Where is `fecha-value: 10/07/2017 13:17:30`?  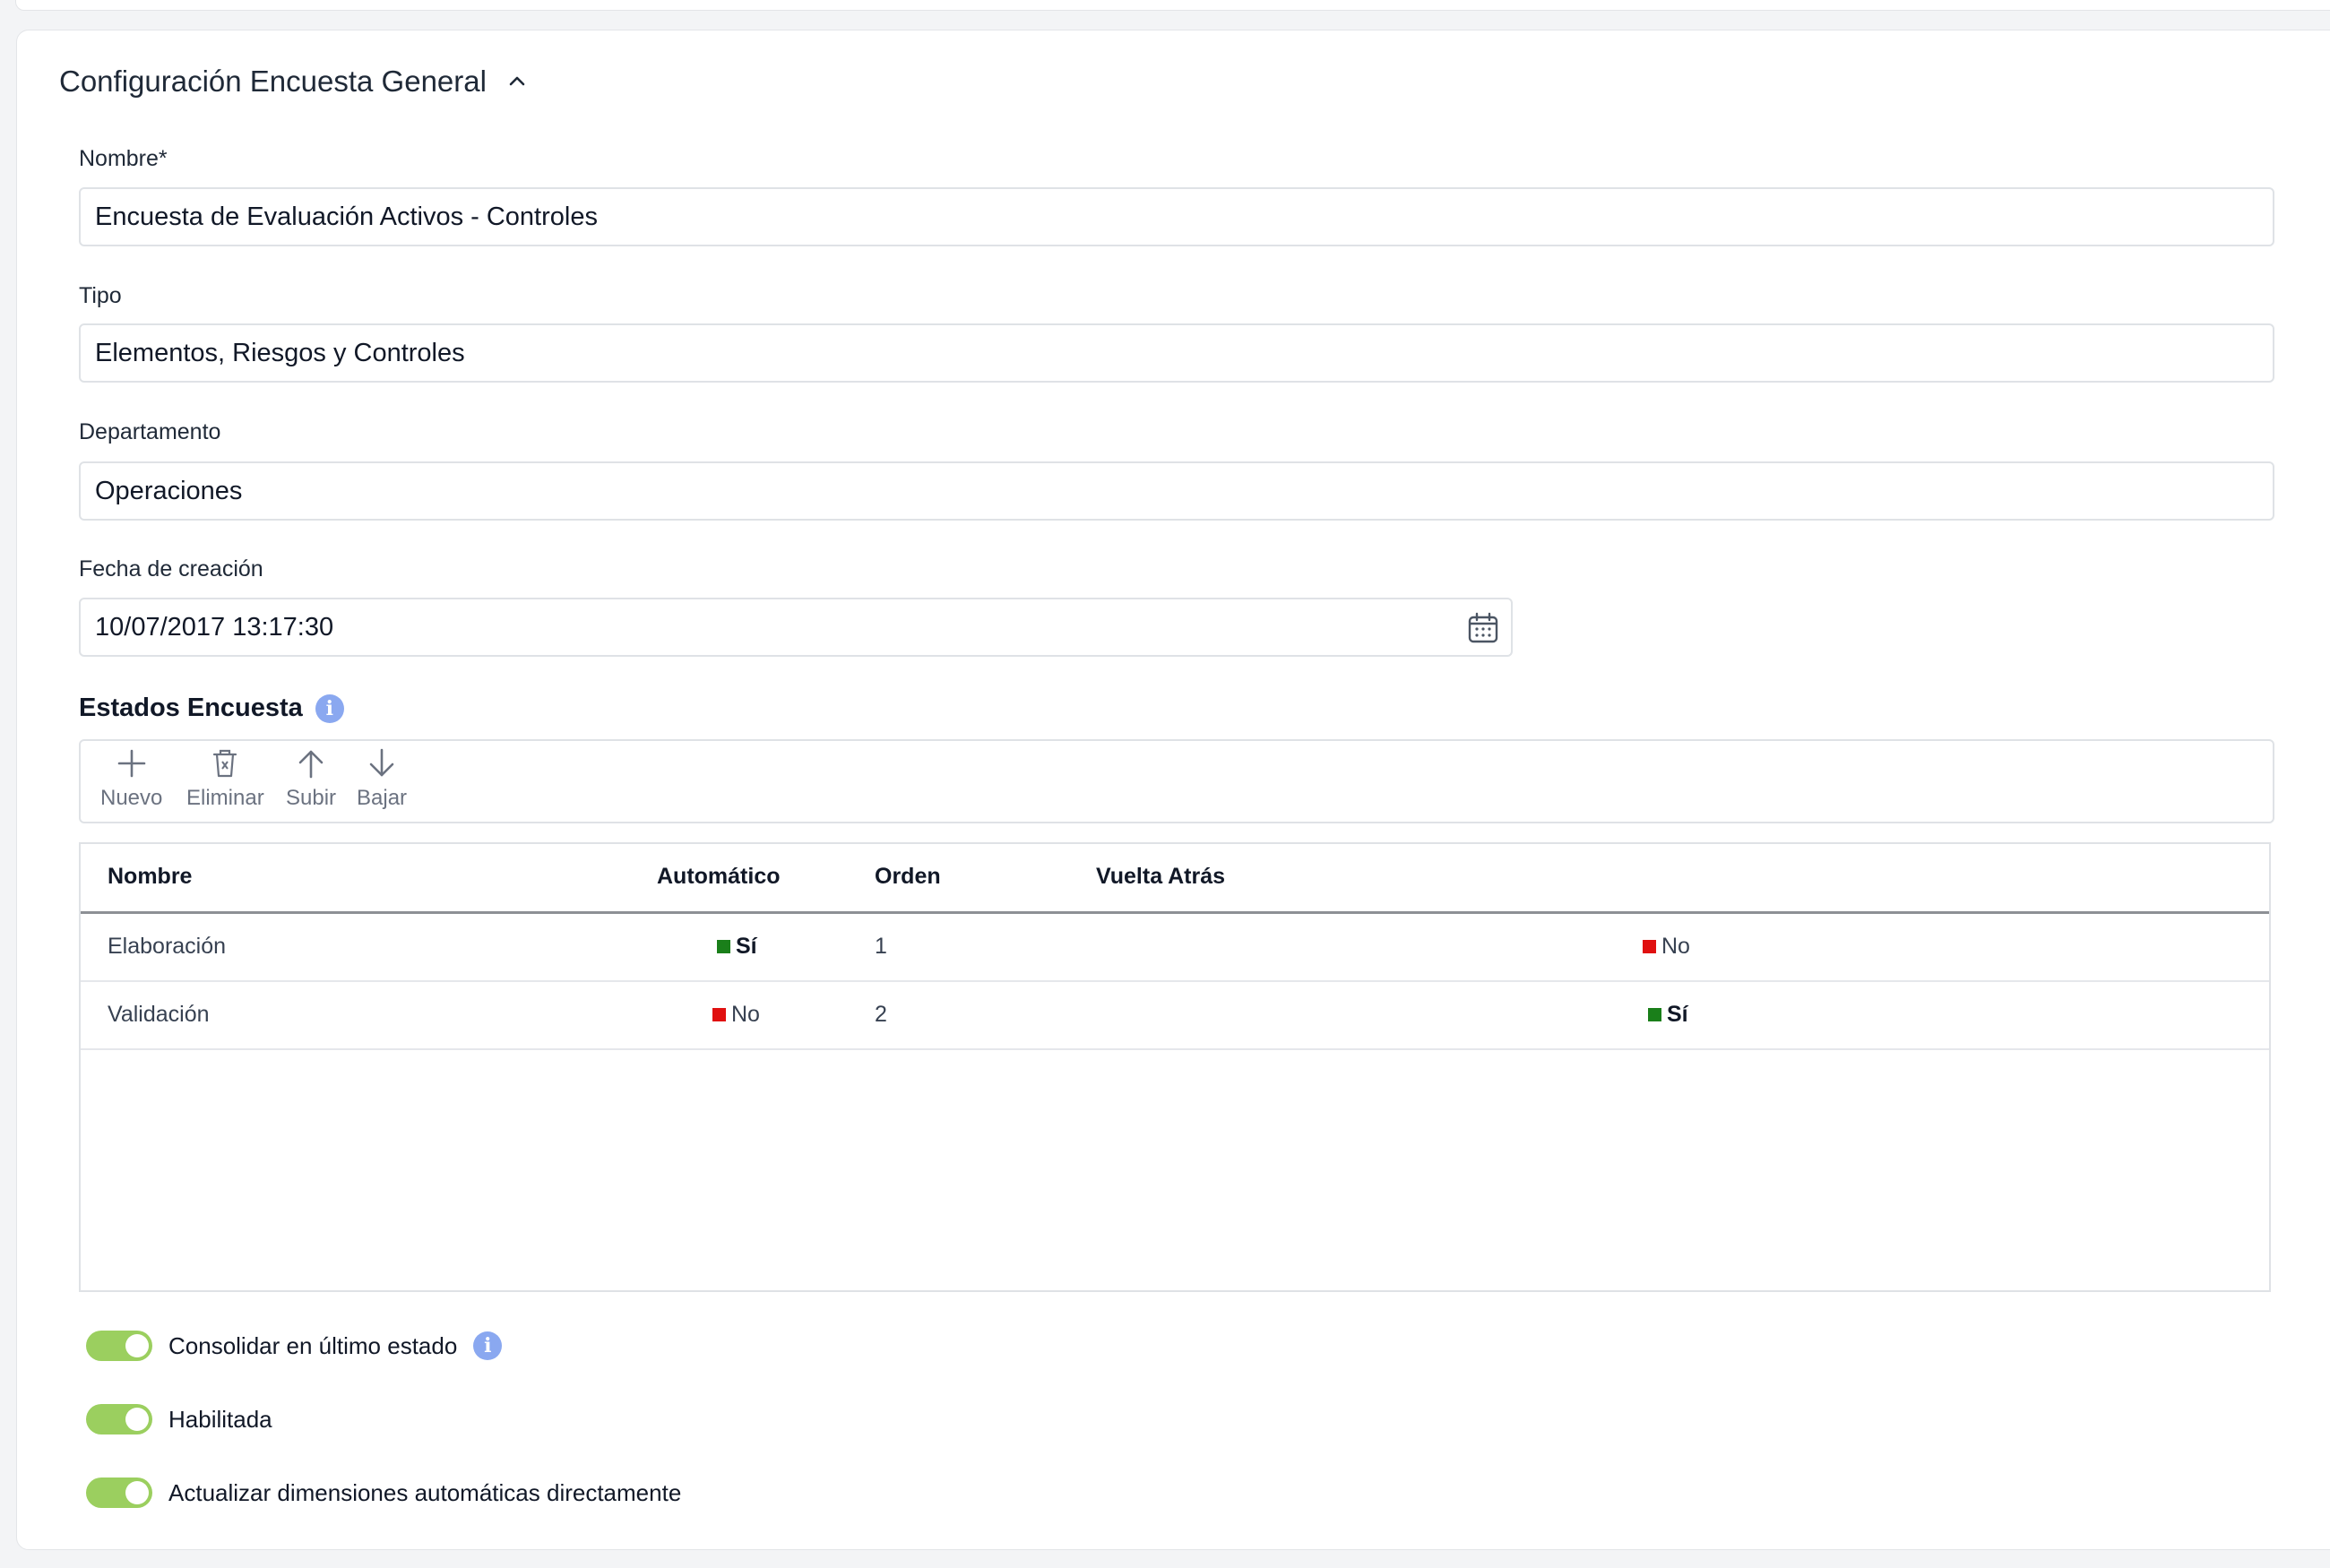
fecha-value: 10/07/2017 13:17:30 is located at coordinates (214, 627).